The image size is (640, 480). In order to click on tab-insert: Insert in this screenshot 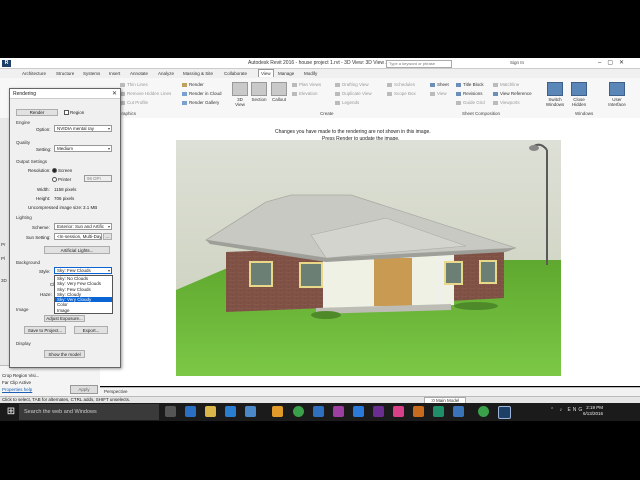, I will do `click(114, 73)`.